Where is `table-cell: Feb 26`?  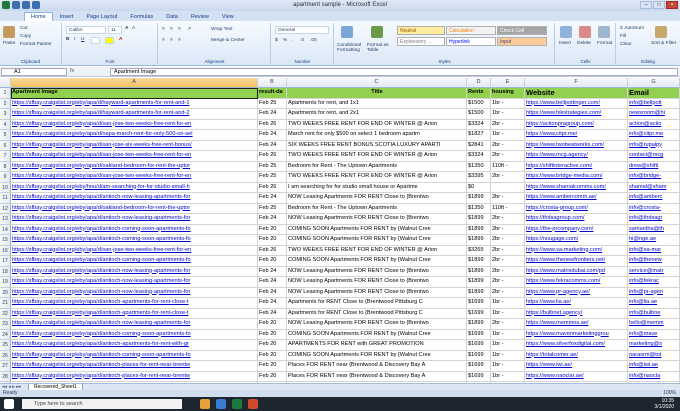 table-cell: Feb 26 is located at coordinates (272, 187).